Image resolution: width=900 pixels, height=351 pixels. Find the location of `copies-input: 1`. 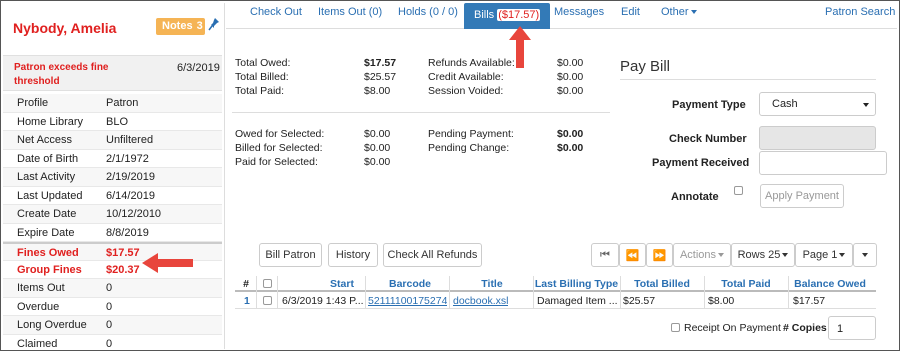

copies-input: 1 is located at coordinates (852, 328).